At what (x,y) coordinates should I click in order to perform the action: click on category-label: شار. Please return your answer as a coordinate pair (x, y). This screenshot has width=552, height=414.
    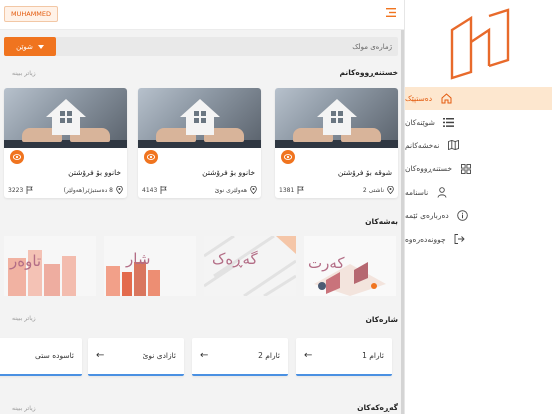
    Looking at the image, I should click on (138, 259).